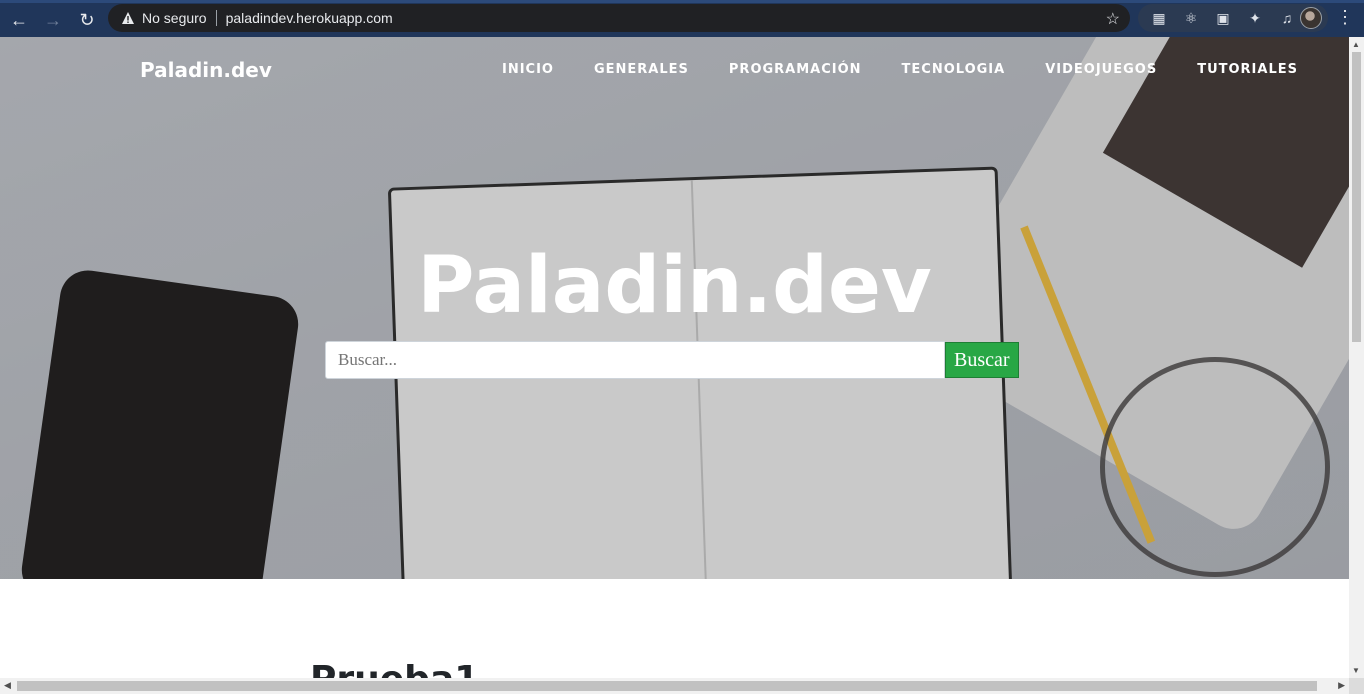 This screenshot has width=1364, height=694. What do you see at coordinates (674, 286) in the screenshot?
I see `hero-title: Paladin.dev` at bounding box center [674, 286].